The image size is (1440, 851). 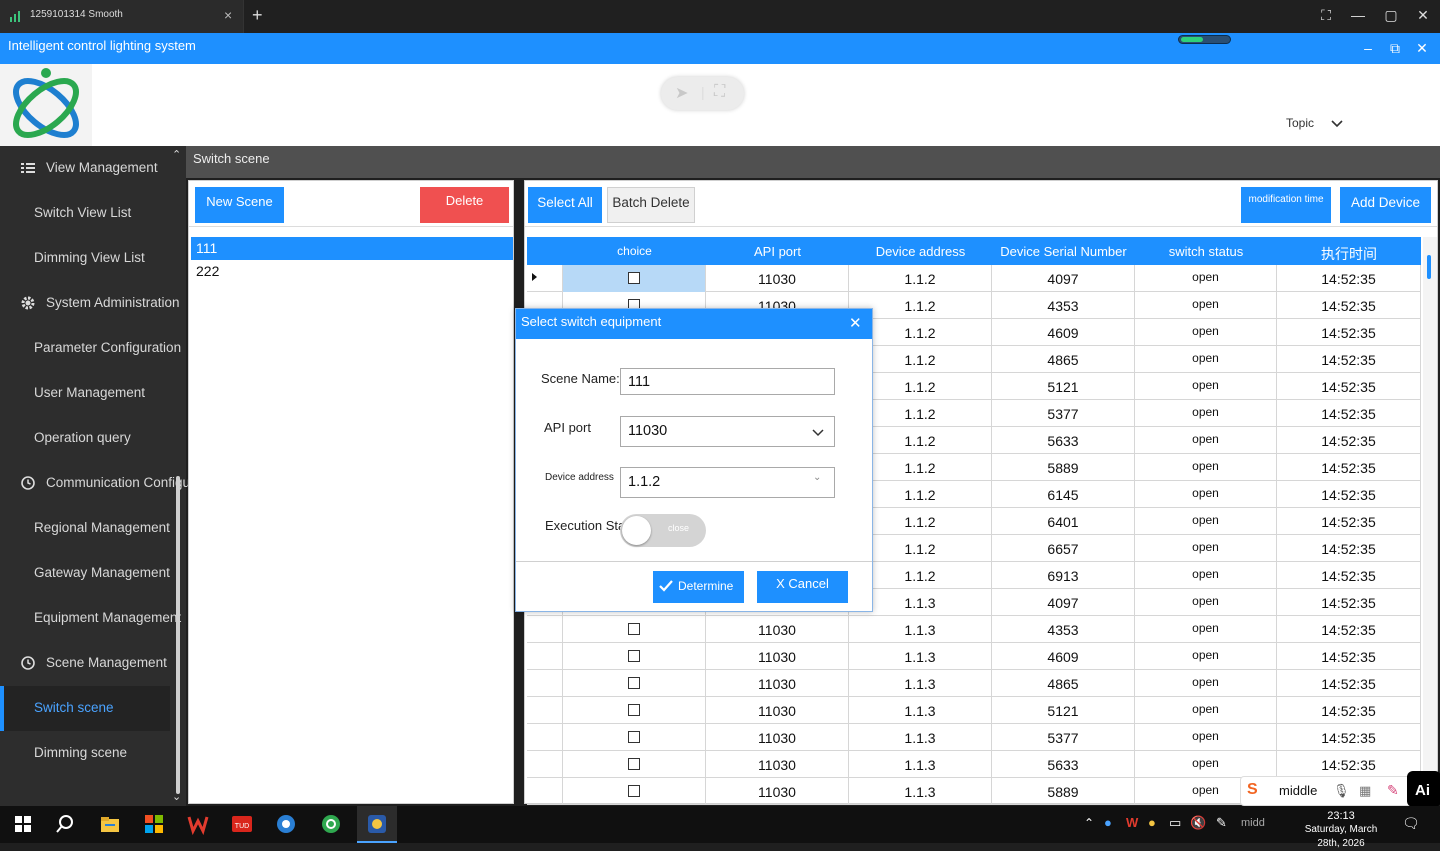 What do you see at coordinates (974, 629) in the screenshot?
I see `table-row: 11030 1.1.3 4353 open 14:52:35` at bounding box center [974, 629].